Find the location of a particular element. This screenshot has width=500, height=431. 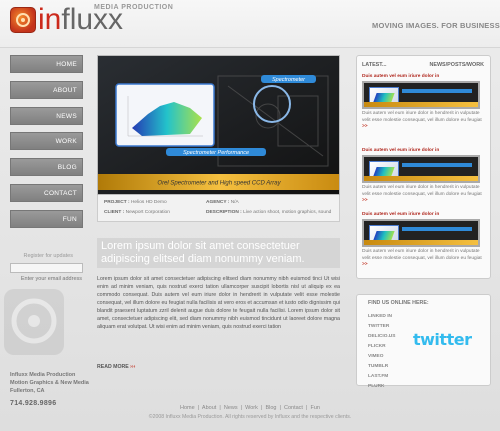

meta-agency-label: AGENCY : is located at coordinates (218, 202).